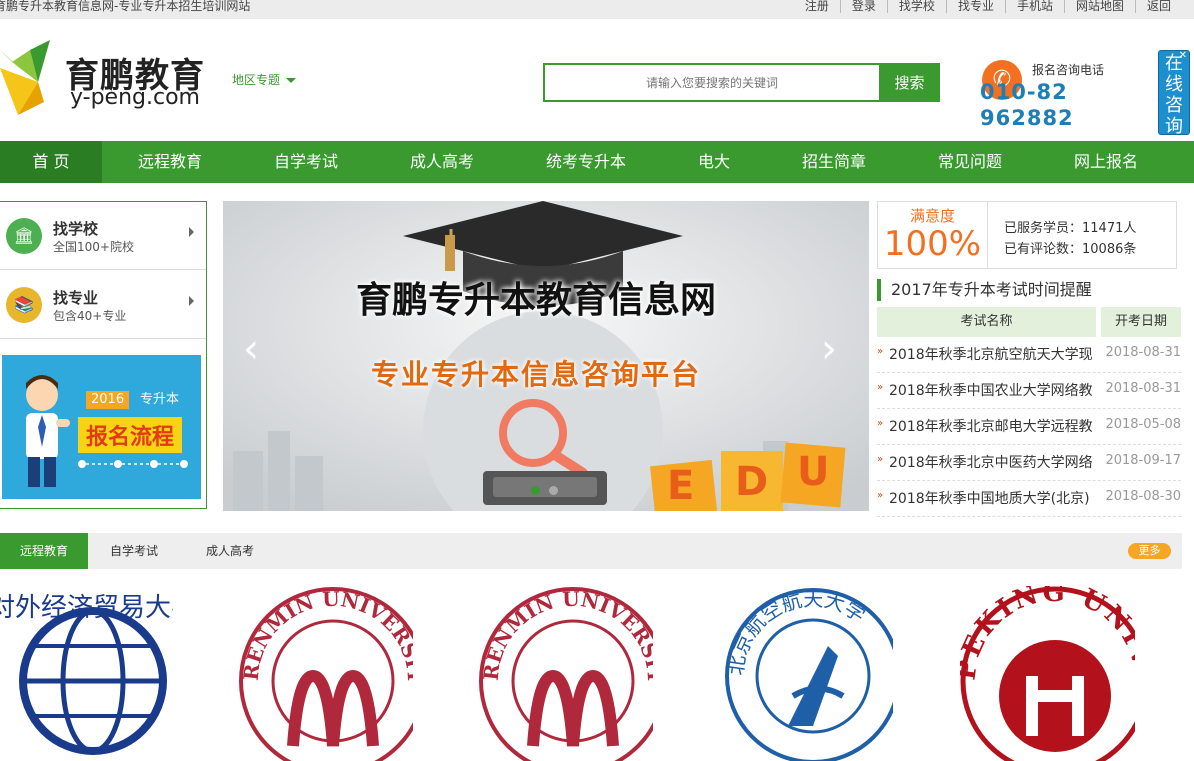 This screenshot has width=1194, height=761. I want to click on satisfaction-box: 满意度 100%, so click(933, 235).